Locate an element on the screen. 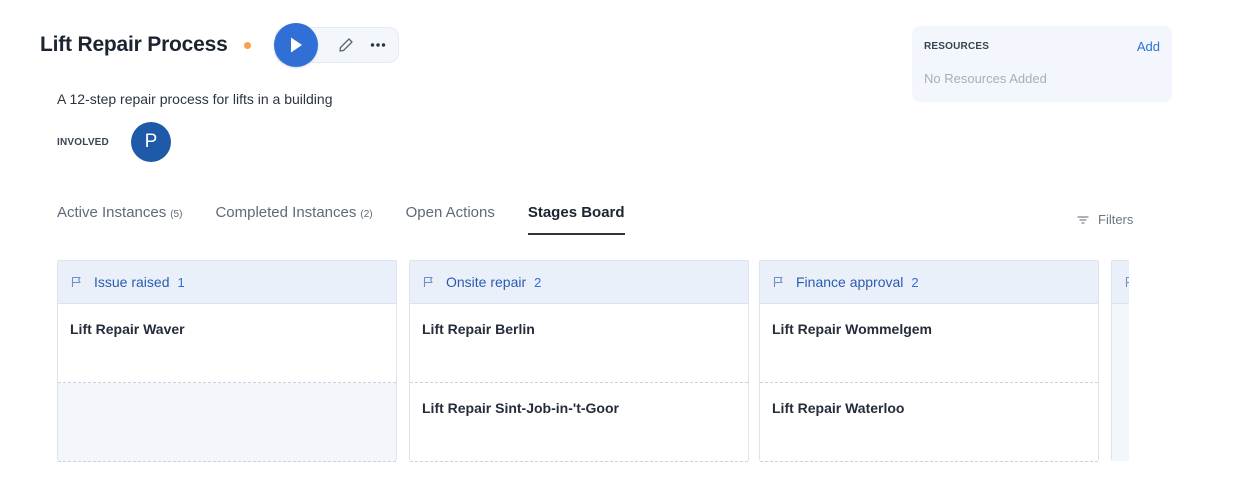 This screenshot has height=484, width=1252. filters-label: Filters is located at coordinates (1116, 219).